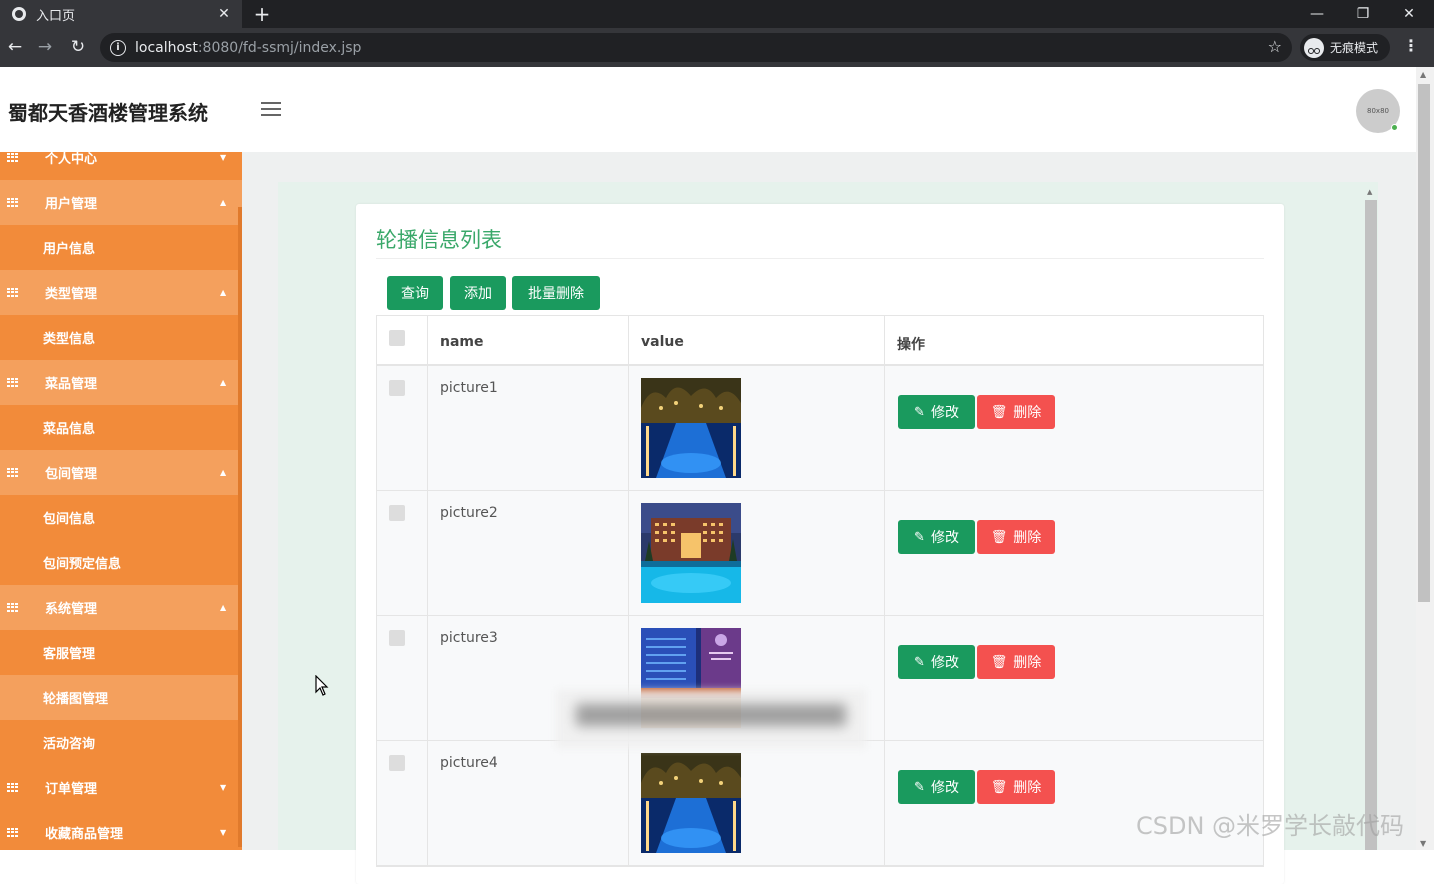 This screenshot has width=1434, height=884. I want to click on tab-close-icon: ✕, so click(224, 14).